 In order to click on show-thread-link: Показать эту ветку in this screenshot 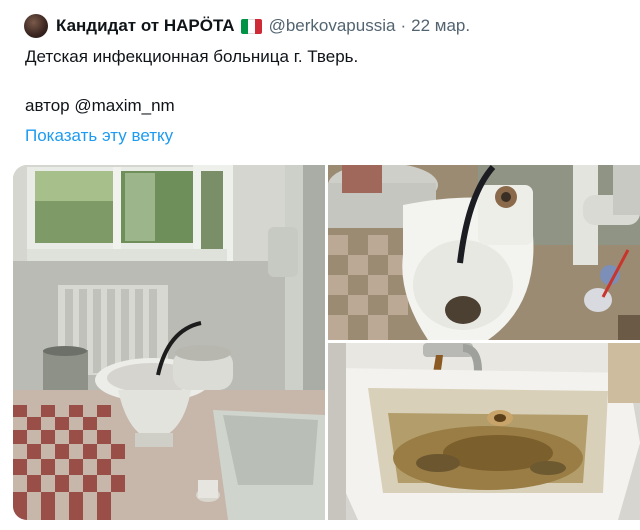, I will do `click(99, 136)`.